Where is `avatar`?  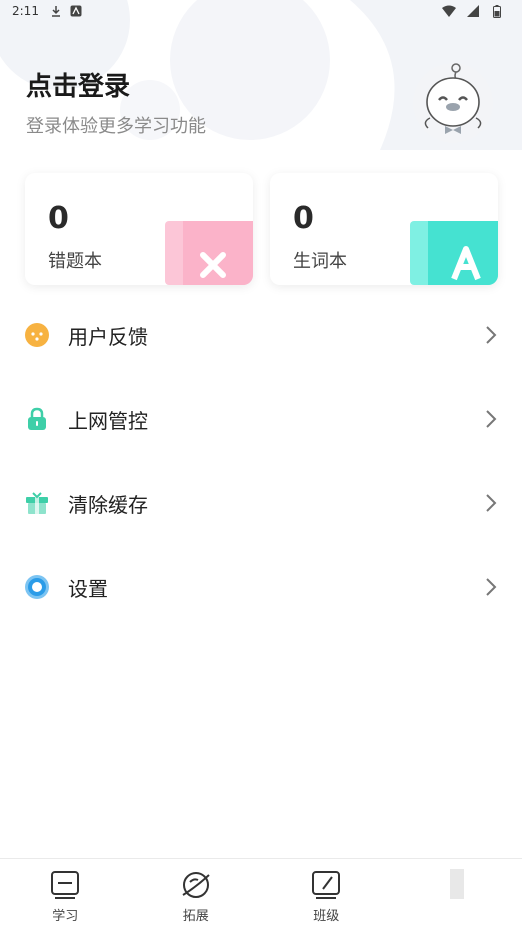
avatar is located at coordinates (453, 103).